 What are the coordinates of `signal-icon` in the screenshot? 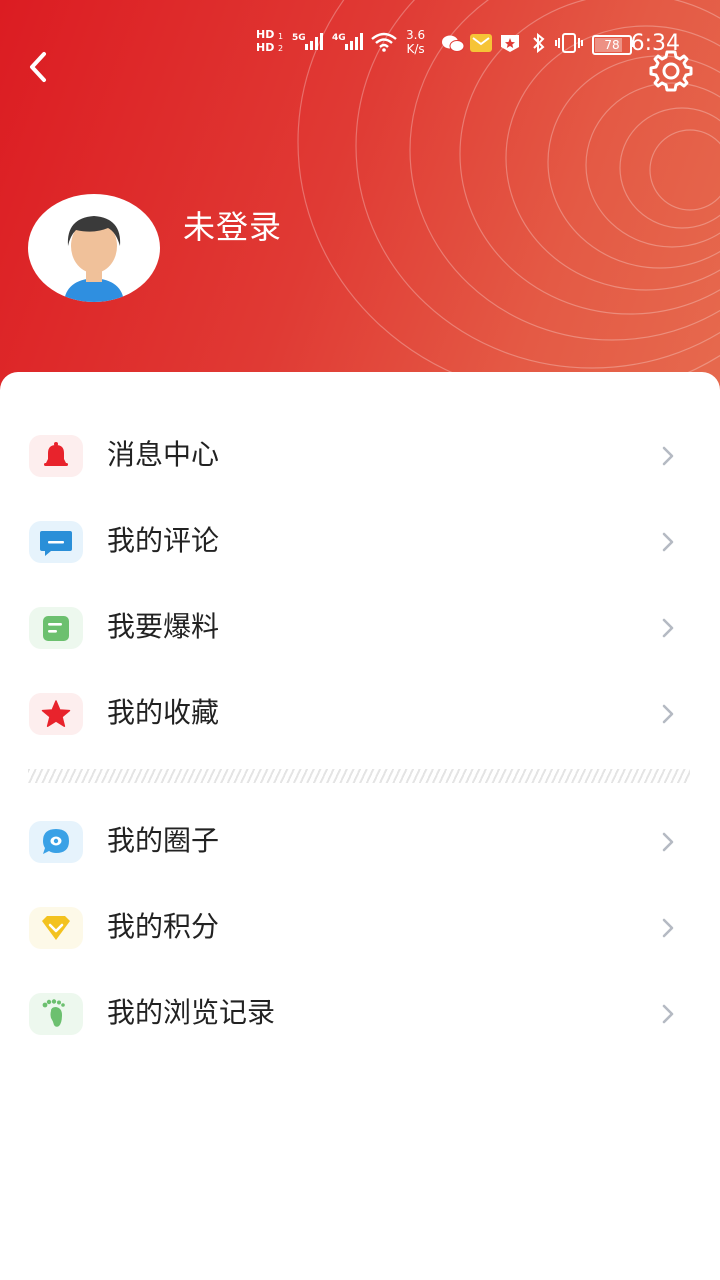 It's located at (314, 41).